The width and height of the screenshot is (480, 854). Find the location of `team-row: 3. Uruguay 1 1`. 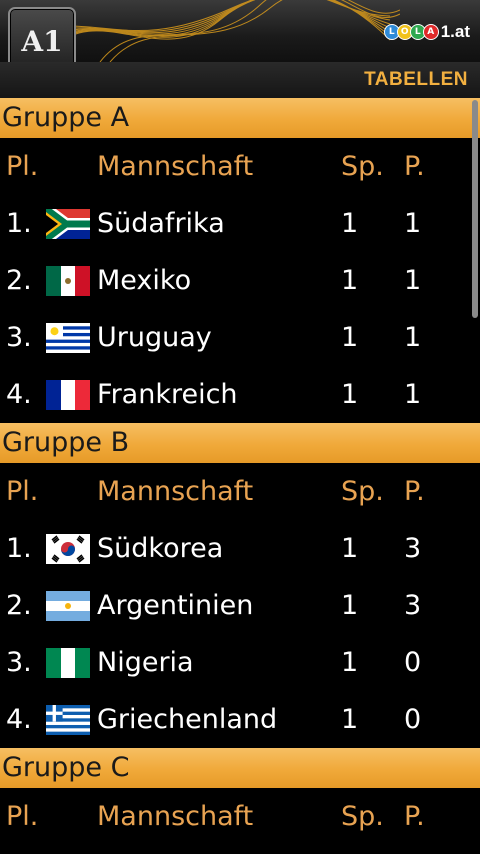

team-row: 3. Uruguay 1 1 is located at coordinates (240, 337).